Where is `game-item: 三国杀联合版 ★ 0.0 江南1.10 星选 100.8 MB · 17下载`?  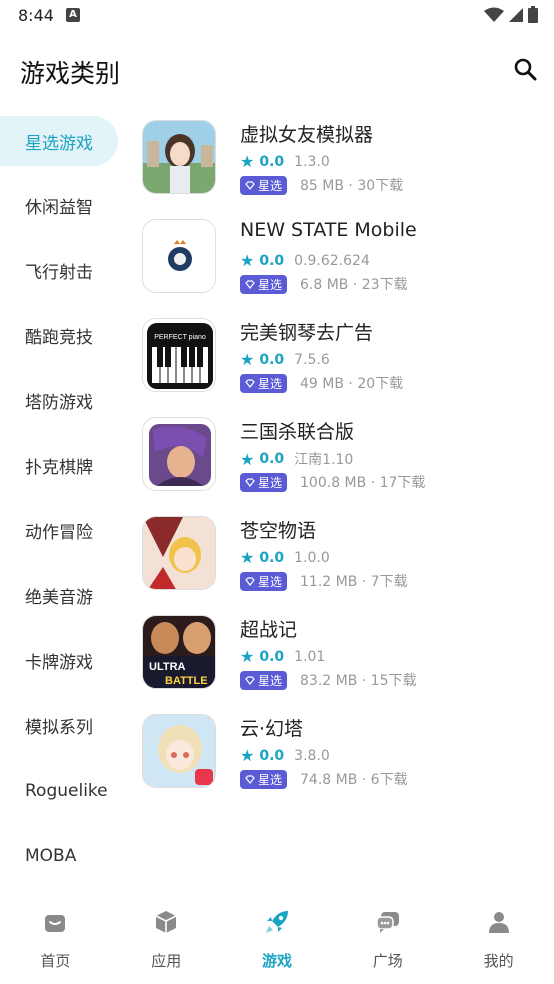
game-item: 三国杀联合版 ★ 0.0 江南1.10 星选 100.8 MB · 17下载 is located at coordinates (342, 462).